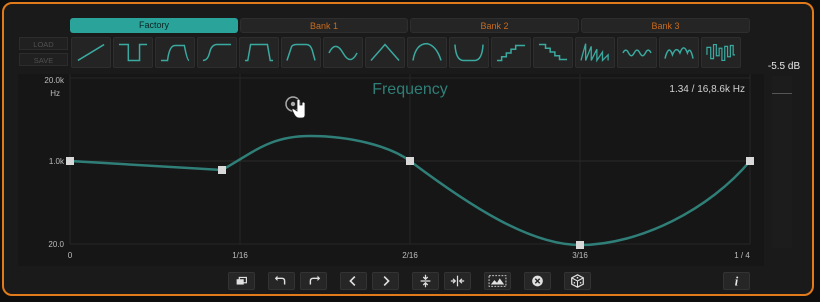 This screenshot has height=302, width=820. What do you see at coordinates (410, 89) in the screenshot?
I see `plot-title: Frequency` at bounding box center [410, 89].